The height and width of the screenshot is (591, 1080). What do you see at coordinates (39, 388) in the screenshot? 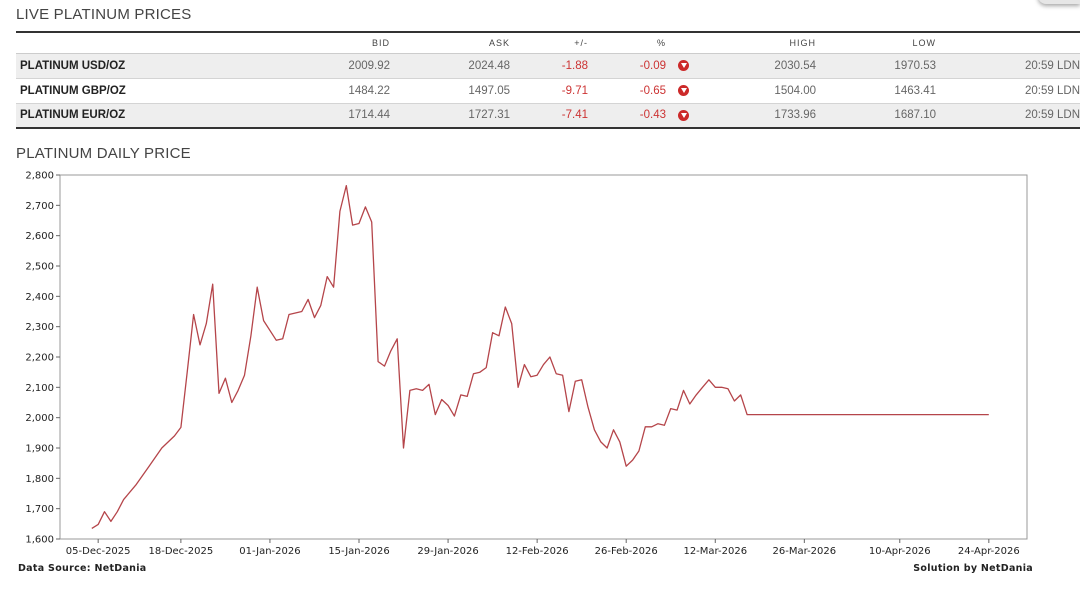
I see `y-tick-label: 2,100` at bounding box center [39, 388].